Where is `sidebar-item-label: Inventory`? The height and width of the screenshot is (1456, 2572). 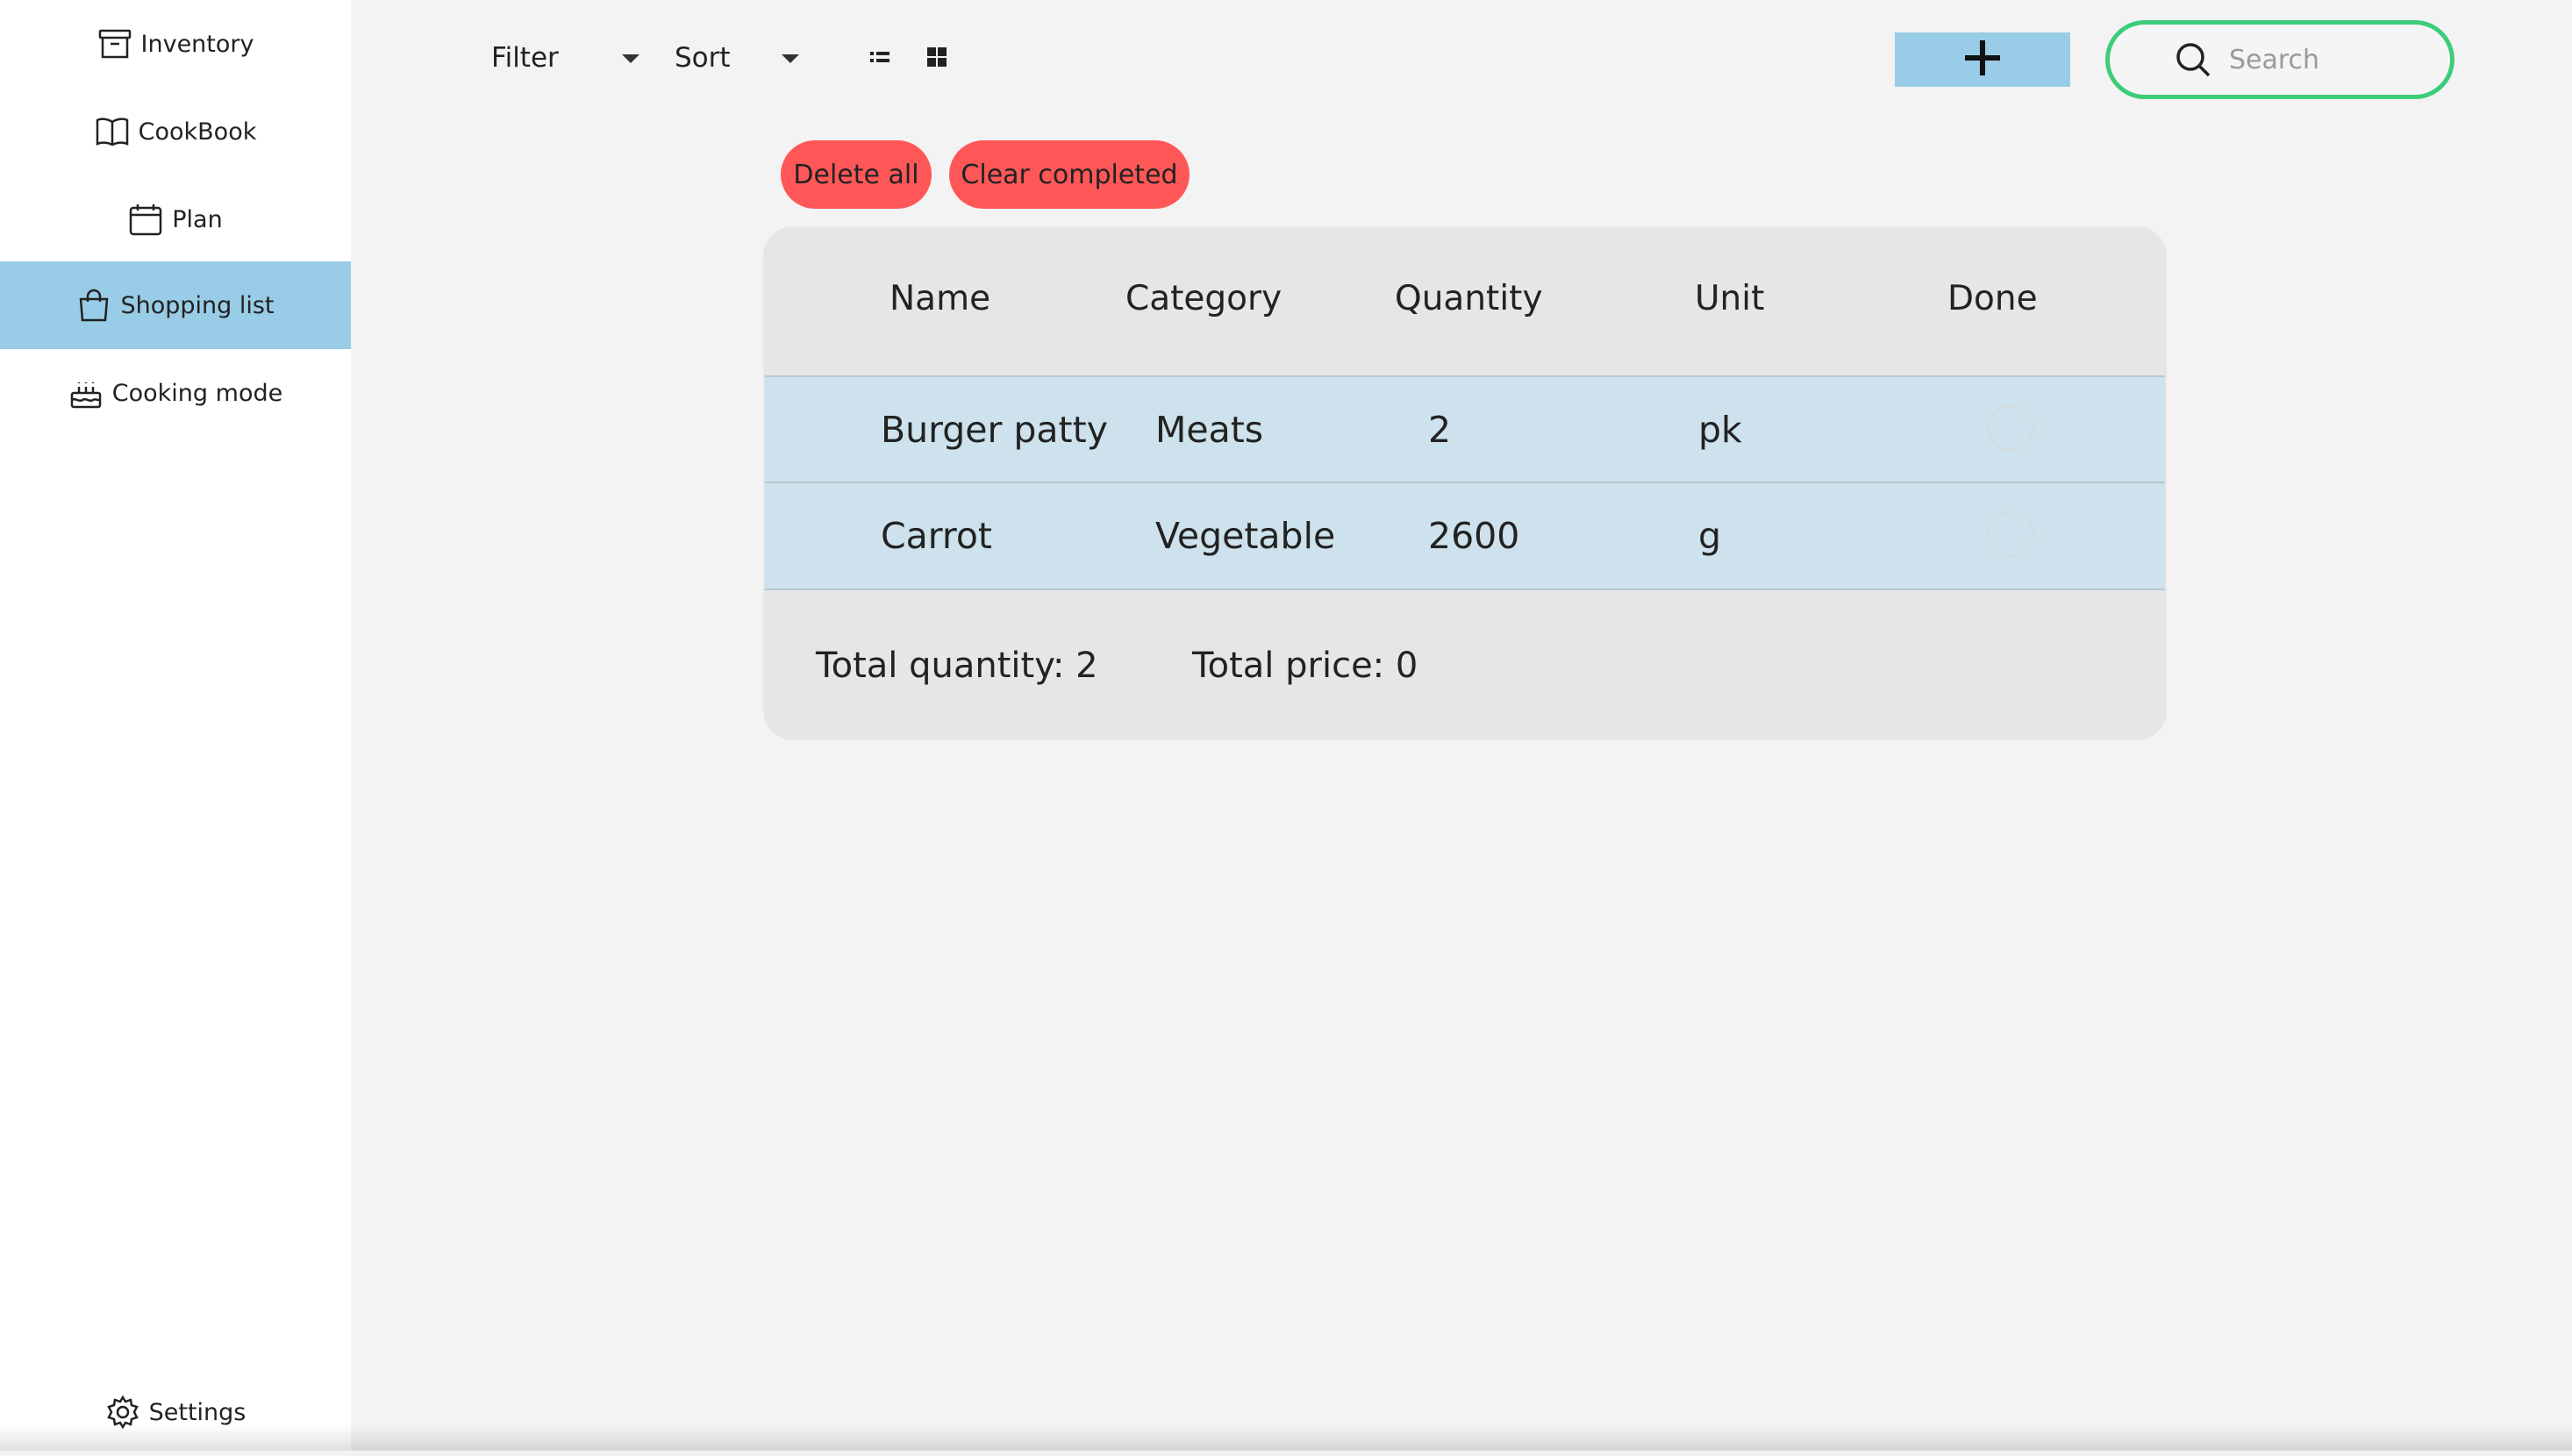
sidebar-item-label: Inventory is located at coordinates (197, 44).